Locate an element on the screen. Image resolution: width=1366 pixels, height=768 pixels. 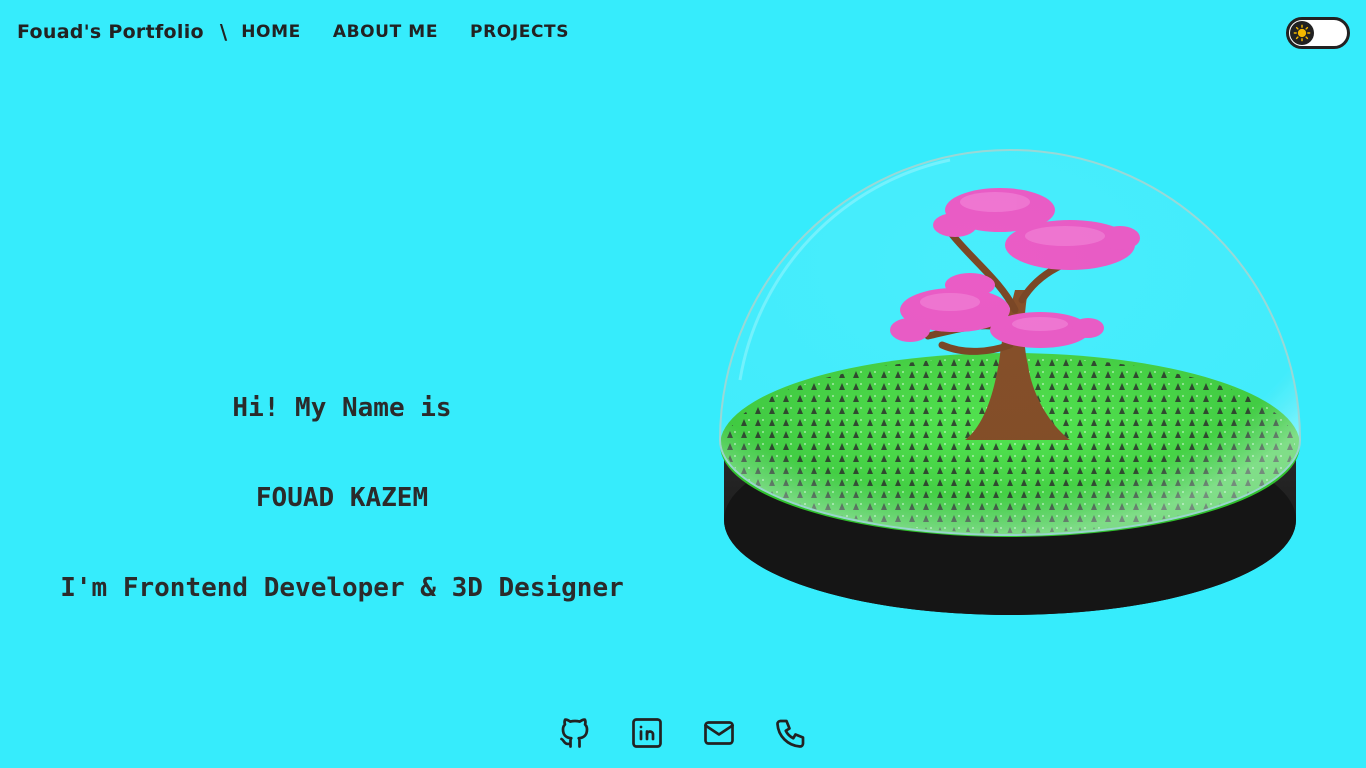
linkedin-link is located at coordinates (647, 733).